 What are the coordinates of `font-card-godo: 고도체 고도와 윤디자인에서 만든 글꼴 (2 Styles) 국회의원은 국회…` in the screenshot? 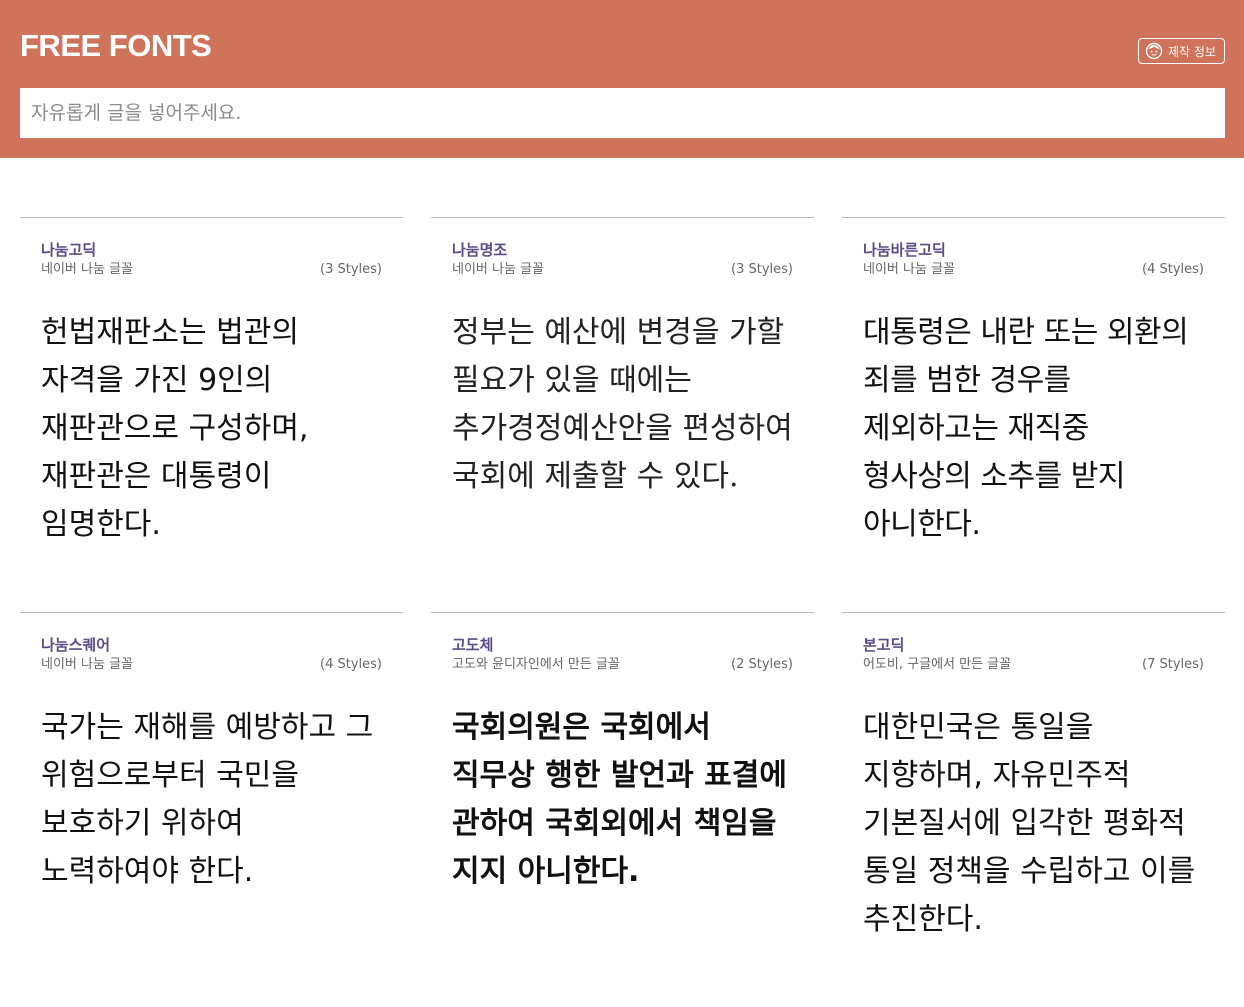 It's located at (622, 809).